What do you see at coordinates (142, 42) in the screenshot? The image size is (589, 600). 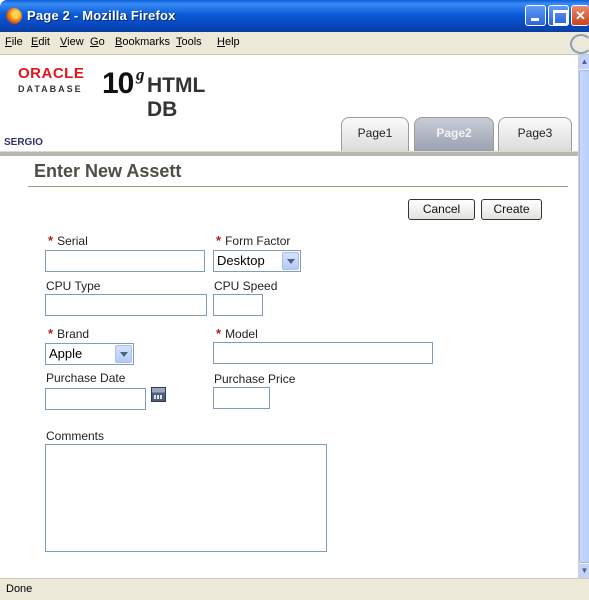 I see `menu-bookmarks: Bookmarks` at bounding box center [142, 42].